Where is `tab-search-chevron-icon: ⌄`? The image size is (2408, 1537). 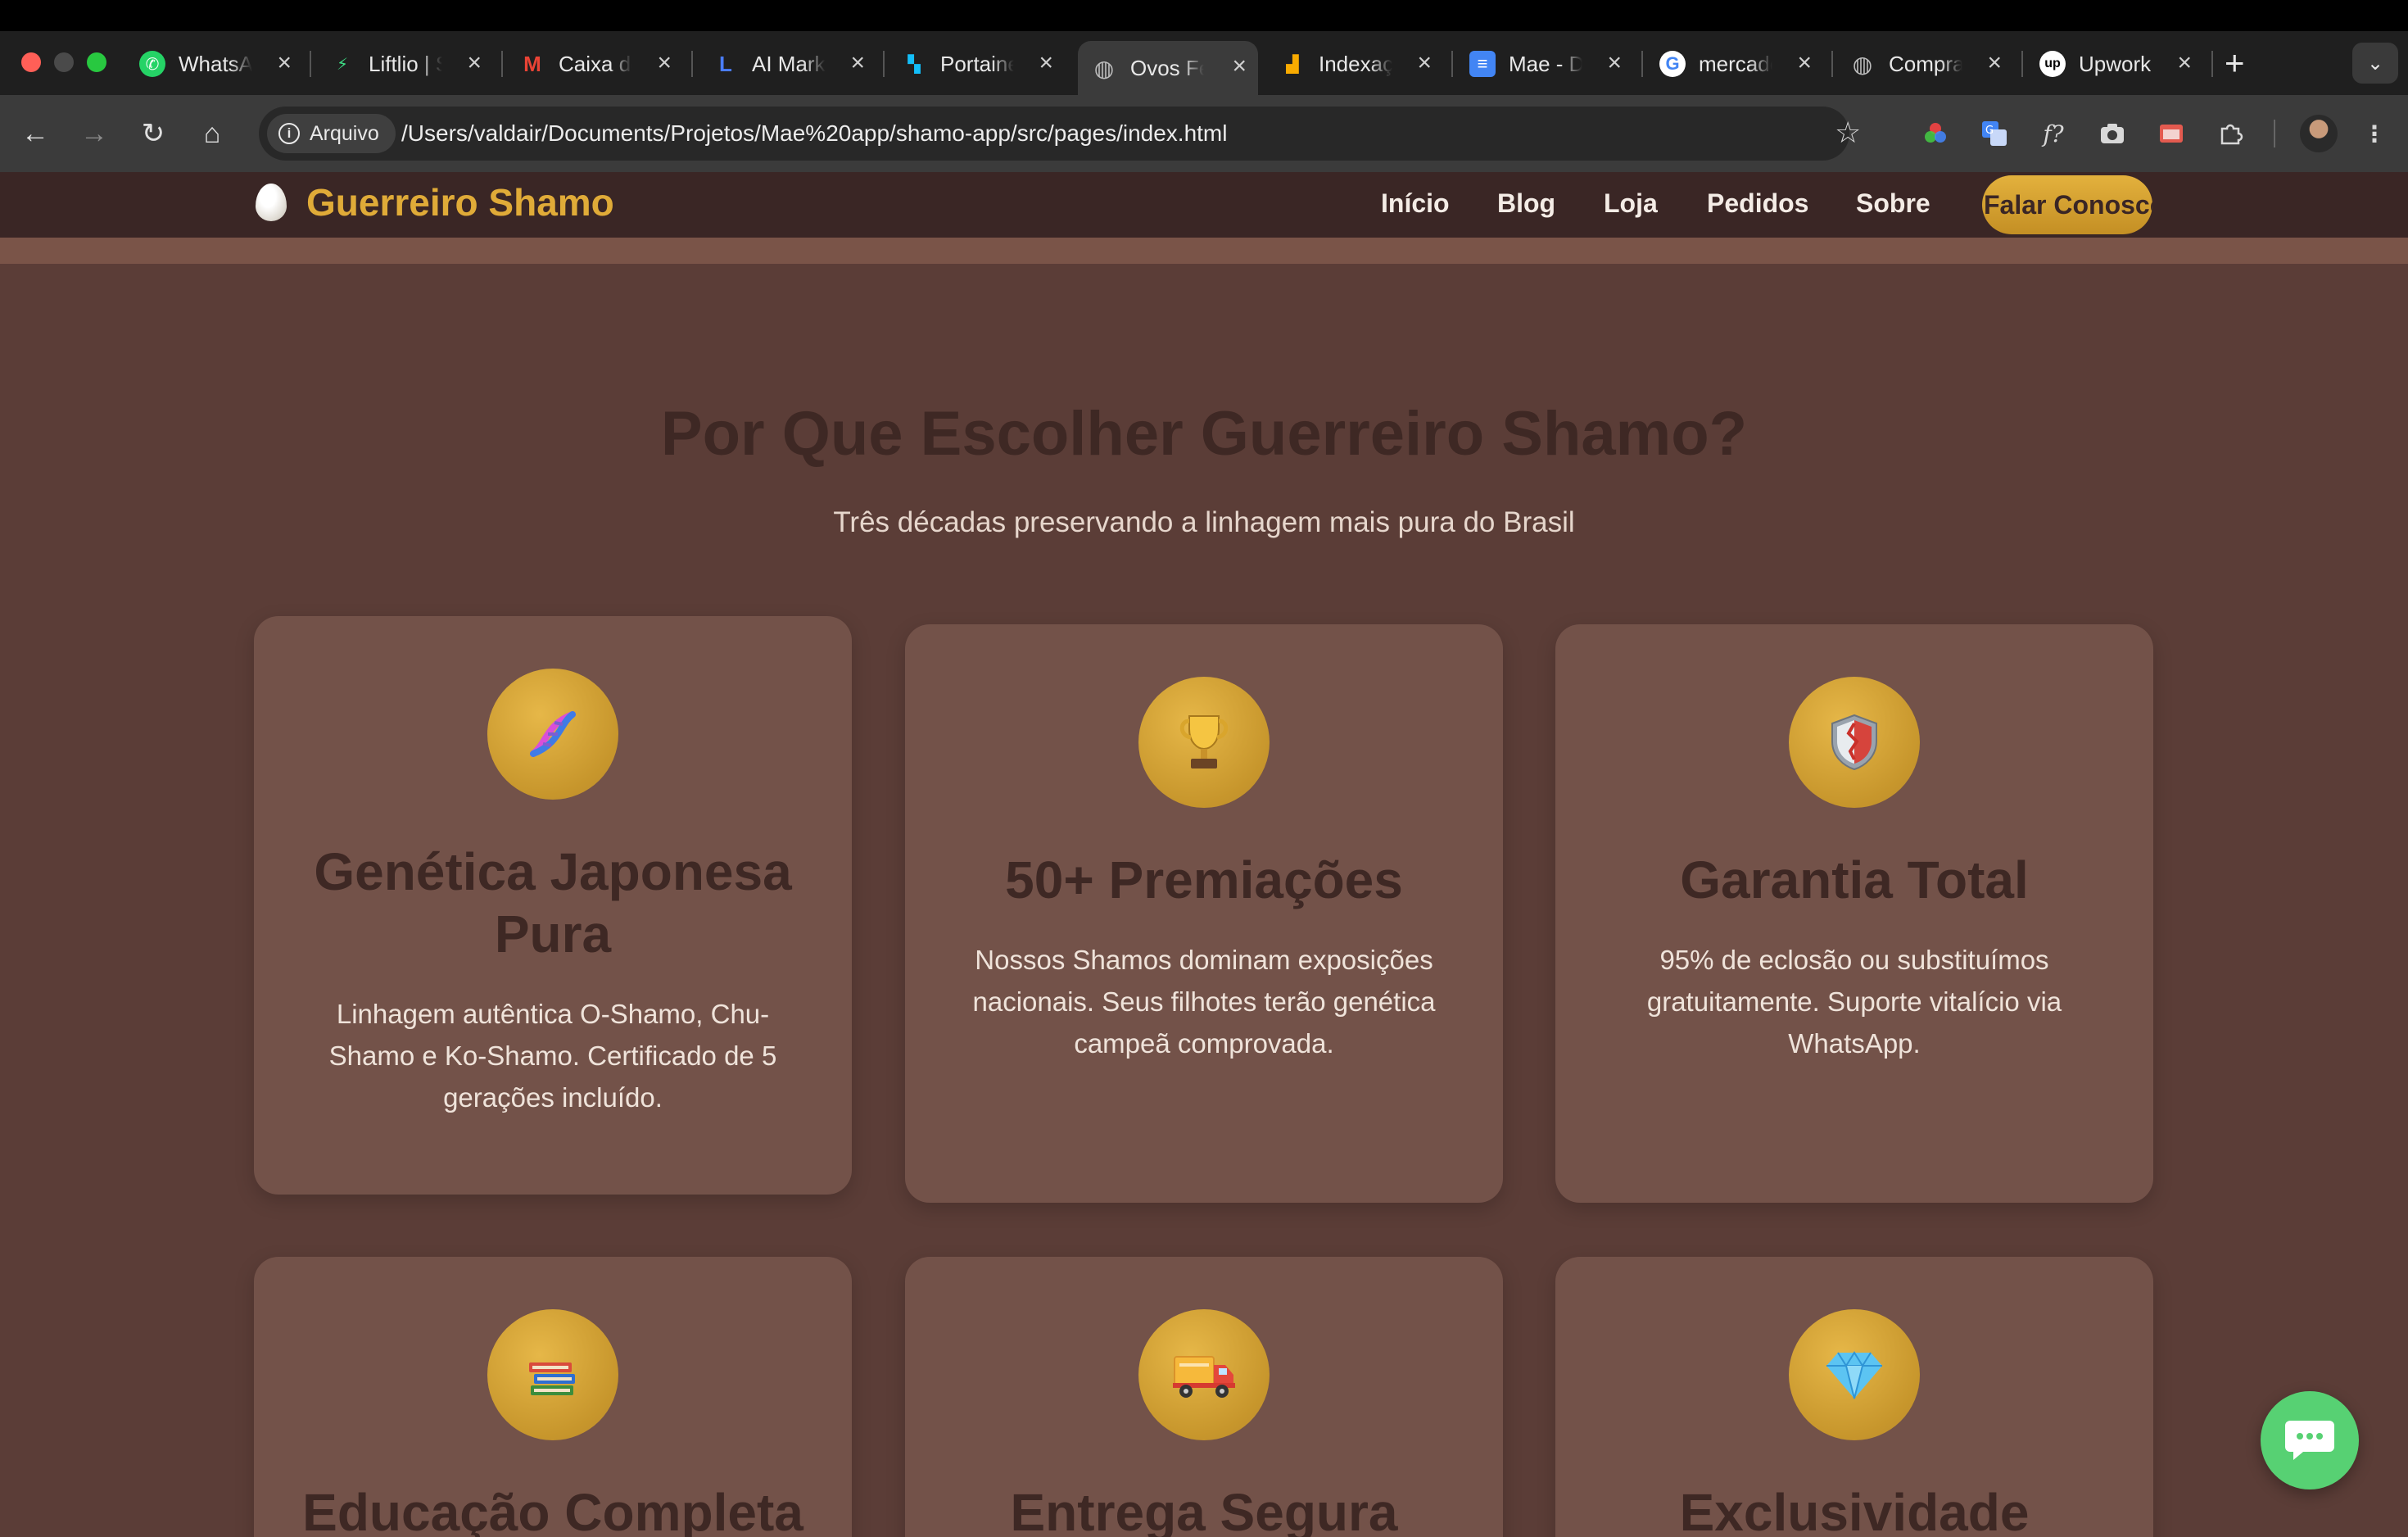
tab-search-chevron-icon: ⌄ is located at coordinates (2375, 64).